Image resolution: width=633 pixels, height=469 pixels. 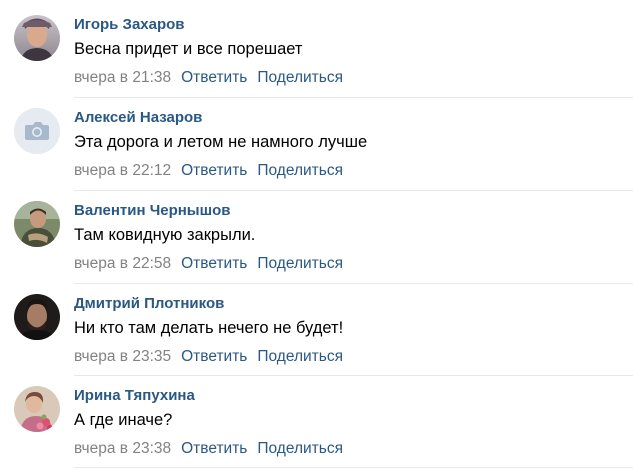 What do you see at coordinates (123, 420) in the screenshot?
I see `comment-text: А где иначе?` at bounding box center [123, 420].